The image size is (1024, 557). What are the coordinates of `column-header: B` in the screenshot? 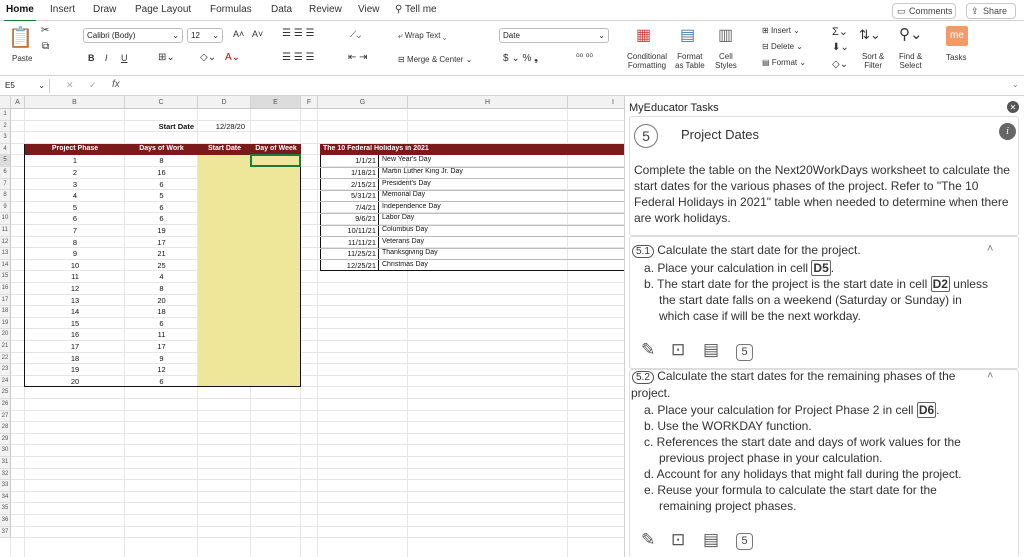 It's located at (75, 102).